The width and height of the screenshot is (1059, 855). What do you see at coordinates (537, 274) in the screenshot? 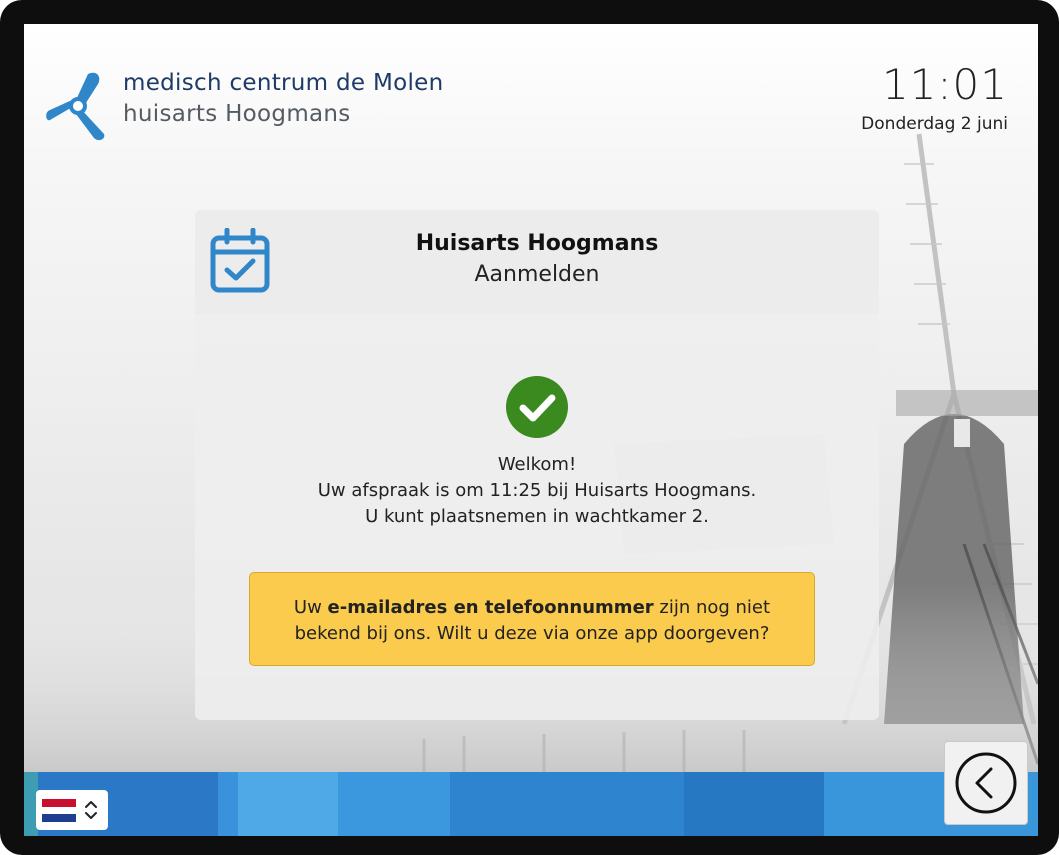
I see `card-subtitle: Aanmelden` at bounding box center [537, 274].